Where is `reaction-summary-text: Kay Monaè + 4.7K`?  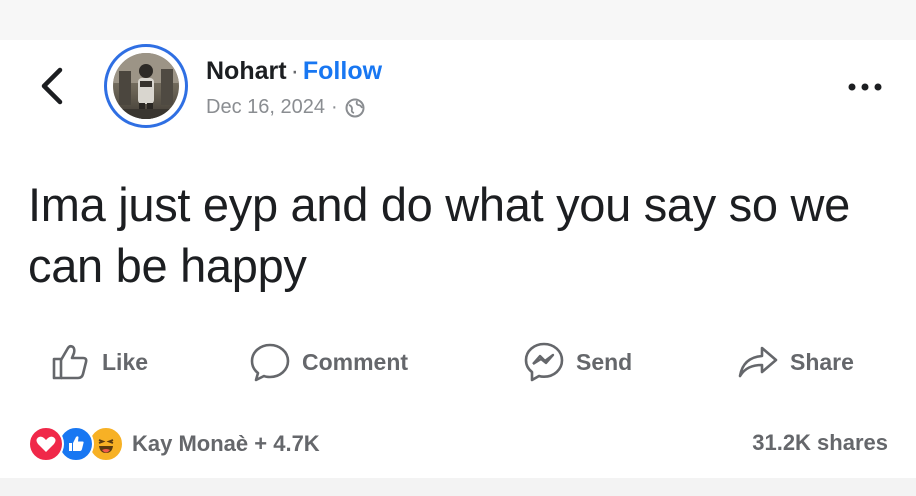
reaction-summary-text: Kay Monaè + 4.7K is located at coordinates (226, 443).